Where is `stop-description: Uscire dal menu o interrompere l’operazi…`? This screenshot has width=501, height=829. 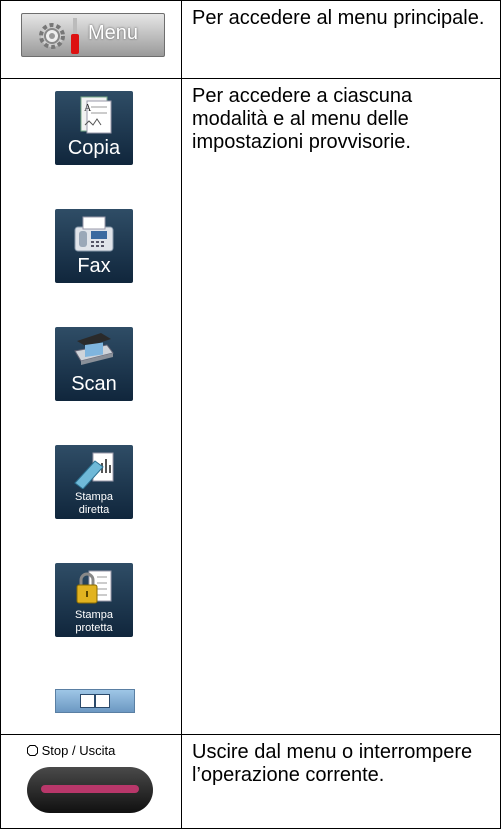 stop-description: Uscire dal menu o interrompere l’operazi… is located at coordinates (341, 781).